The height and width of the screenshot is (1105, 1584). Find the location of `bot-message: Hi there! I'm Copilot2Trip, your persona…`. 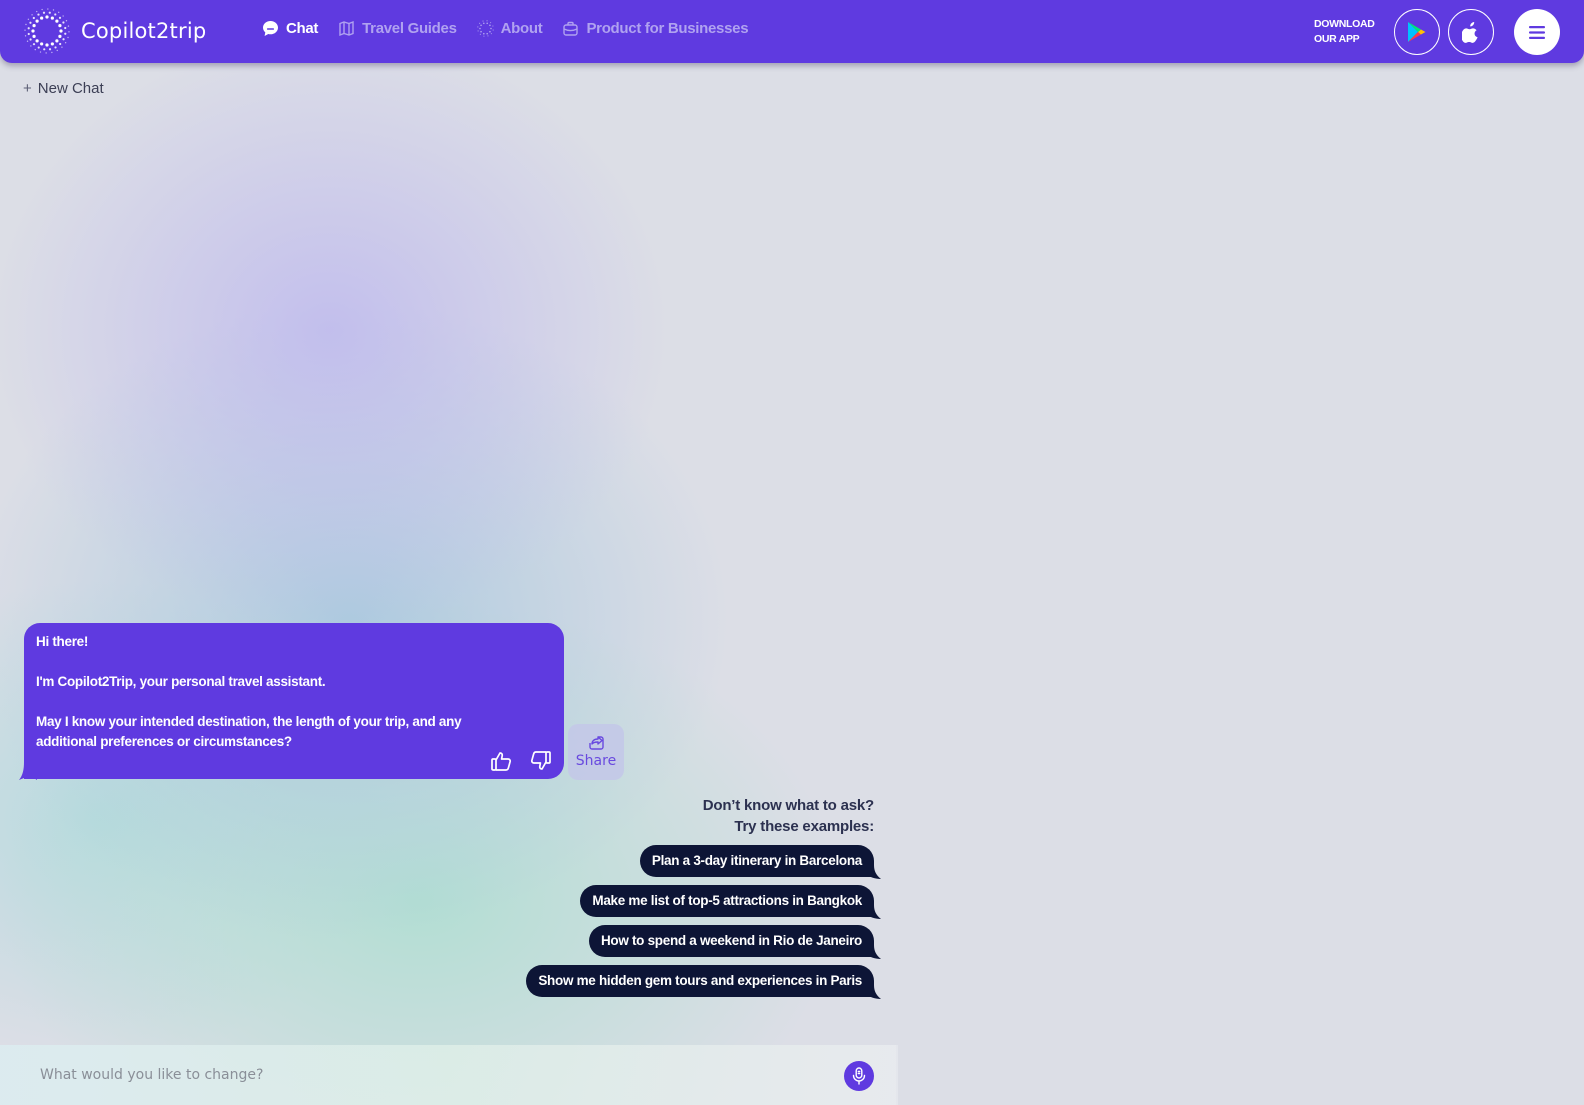

bot-message: Hi there! I'm Copilot2Trip, your persona… is located at coordinates (294, 701).